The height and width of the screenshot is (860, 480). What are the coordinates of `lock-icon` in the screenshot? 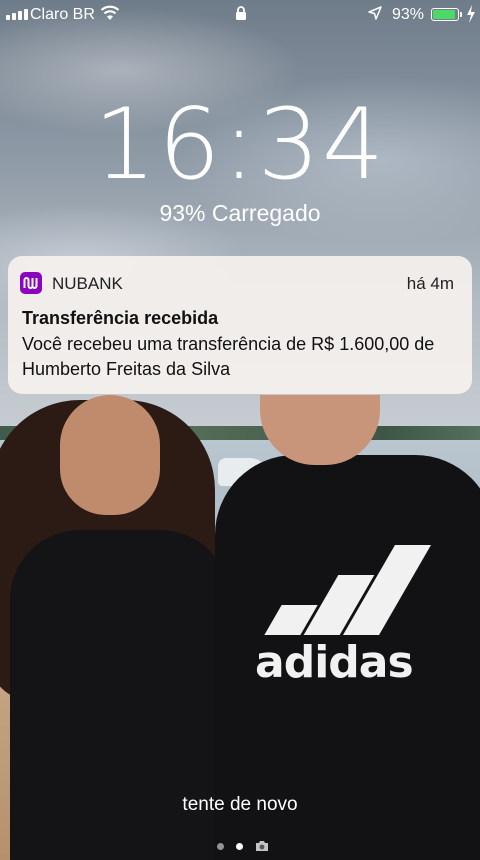 It's located at (241, 13).